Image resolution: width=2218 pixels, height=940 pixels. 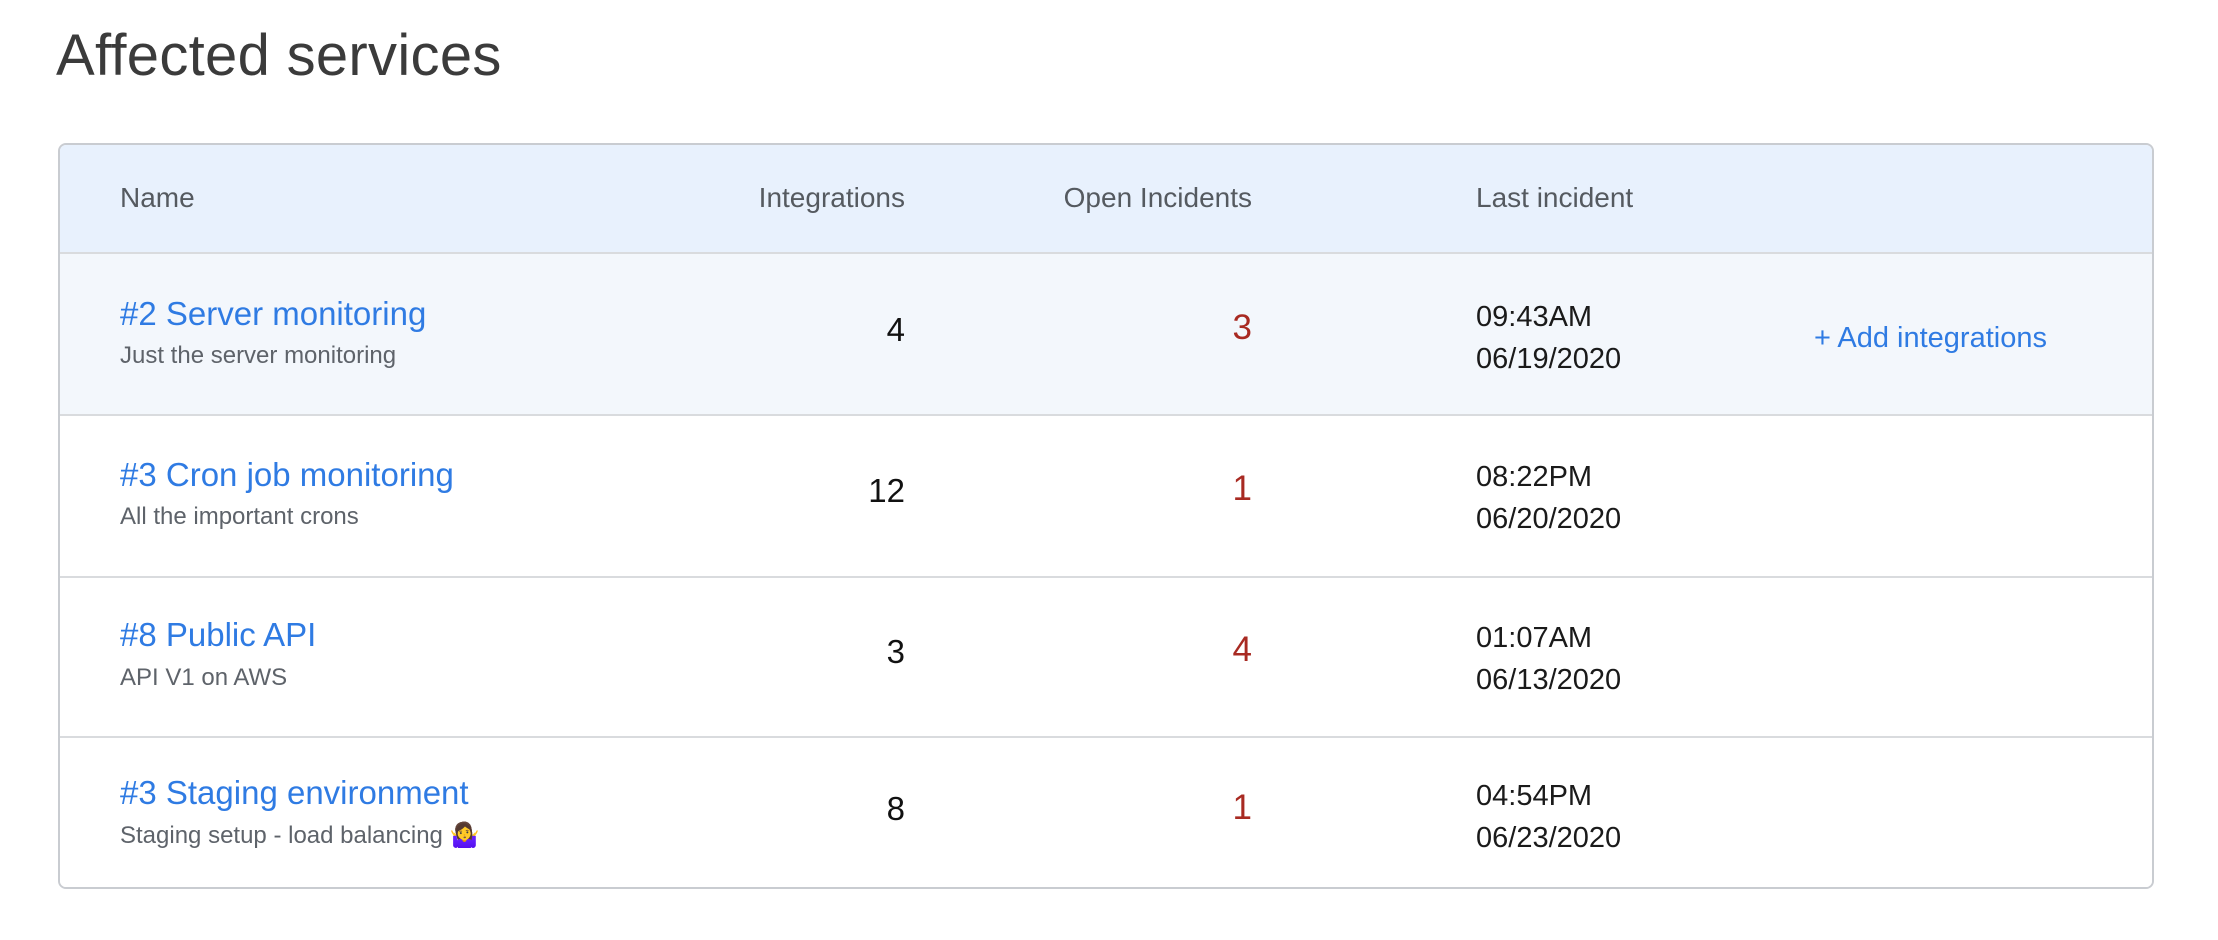 I want to click on integrations-count: 8, so click(x=895, y=808).